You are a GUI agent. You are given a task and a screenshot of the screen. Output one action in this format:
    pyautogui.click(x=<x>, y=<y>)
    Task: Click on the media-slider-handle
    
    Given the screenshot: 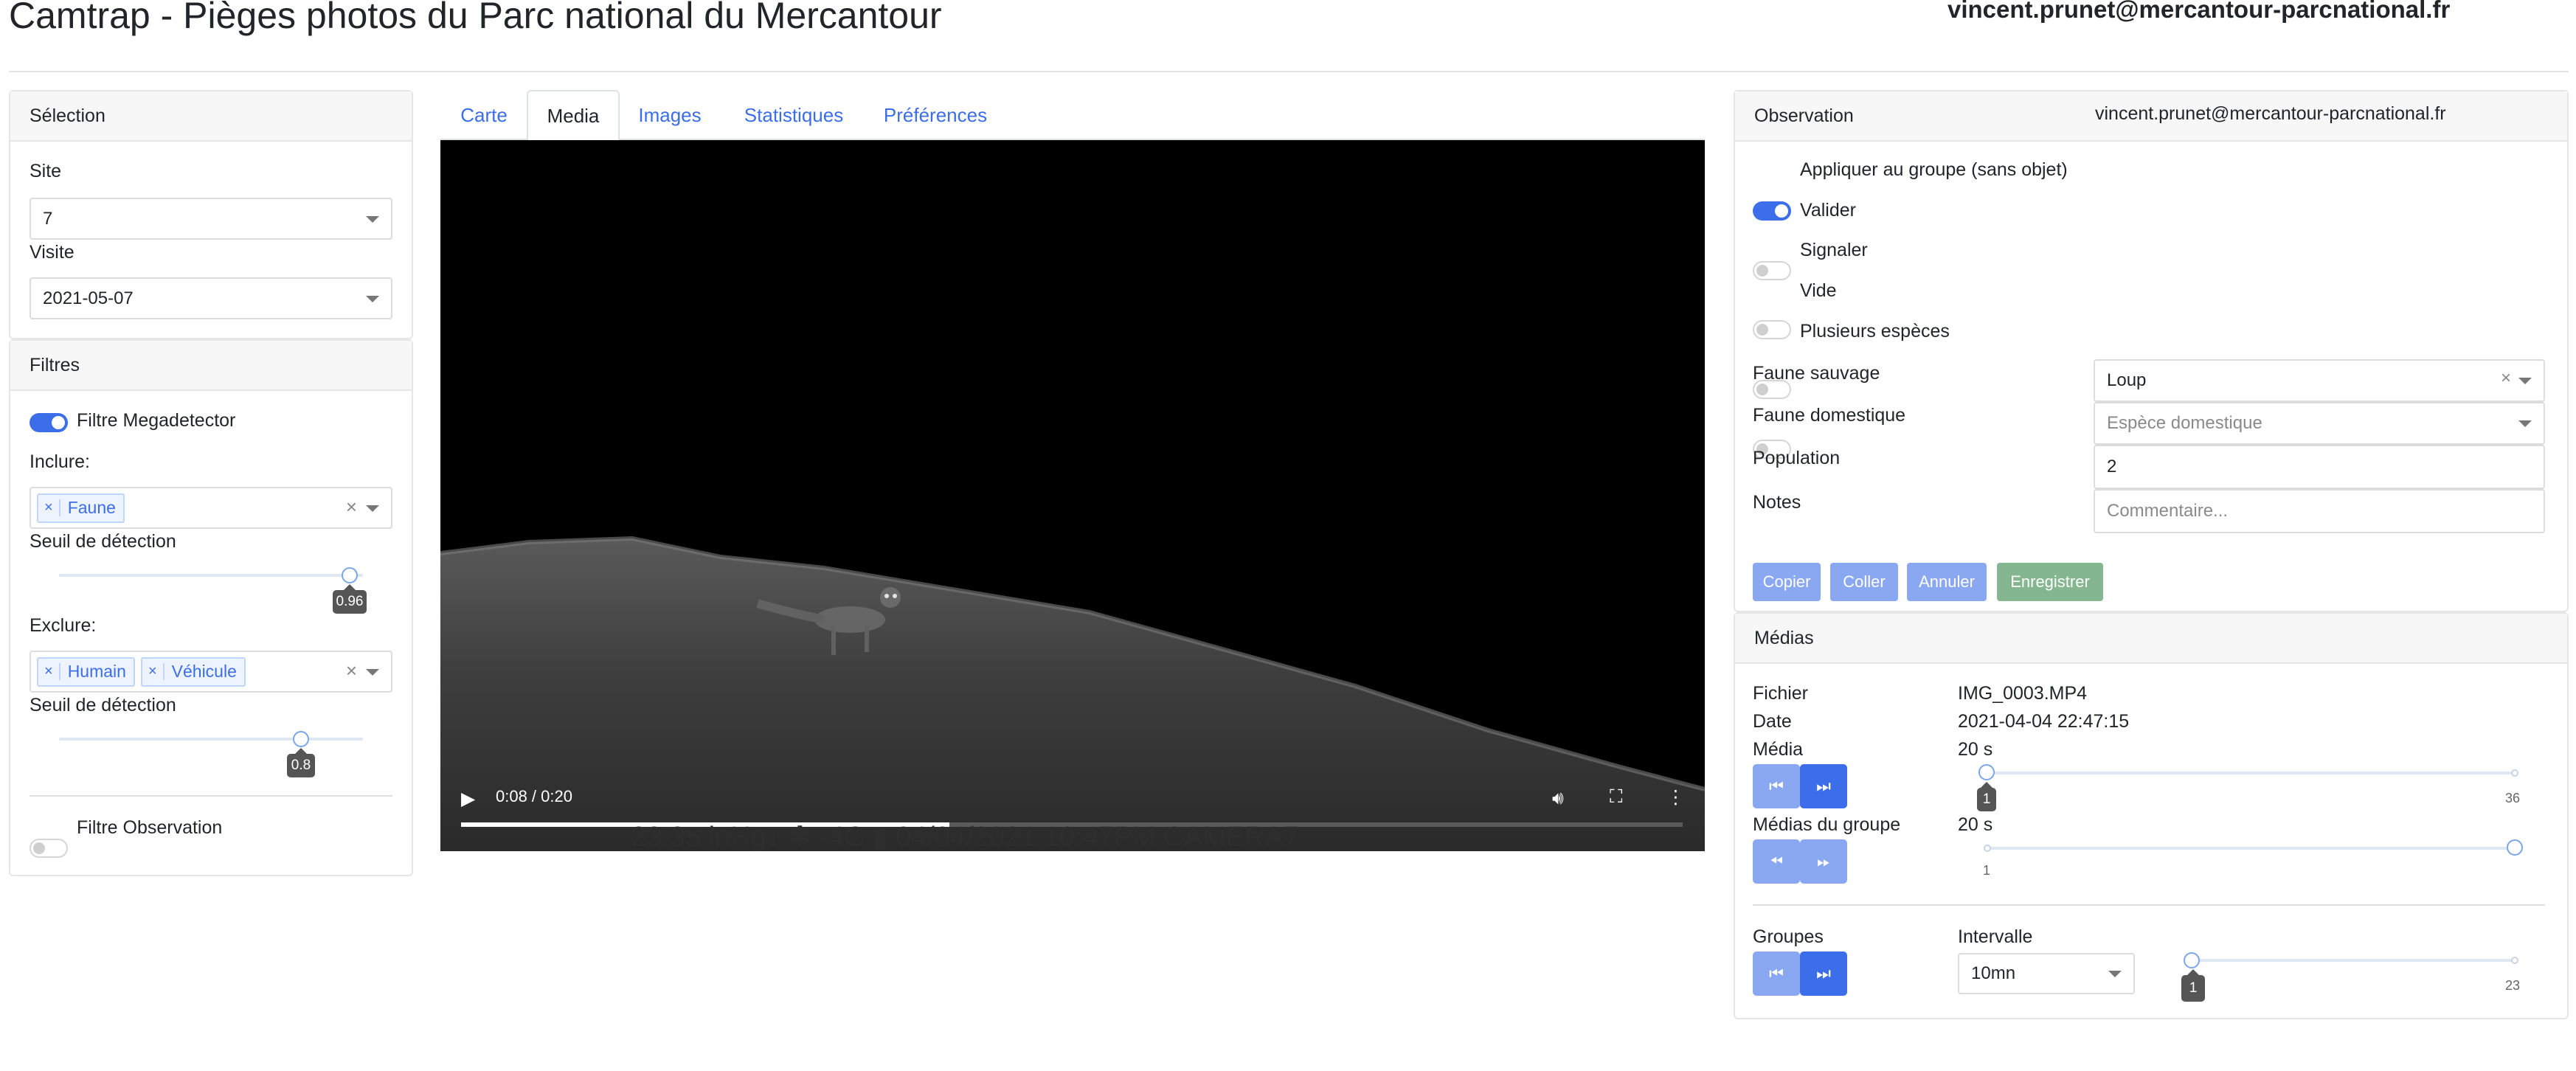 What is the action you would take?
    pyautogui.click(x=1987, y=772)
    